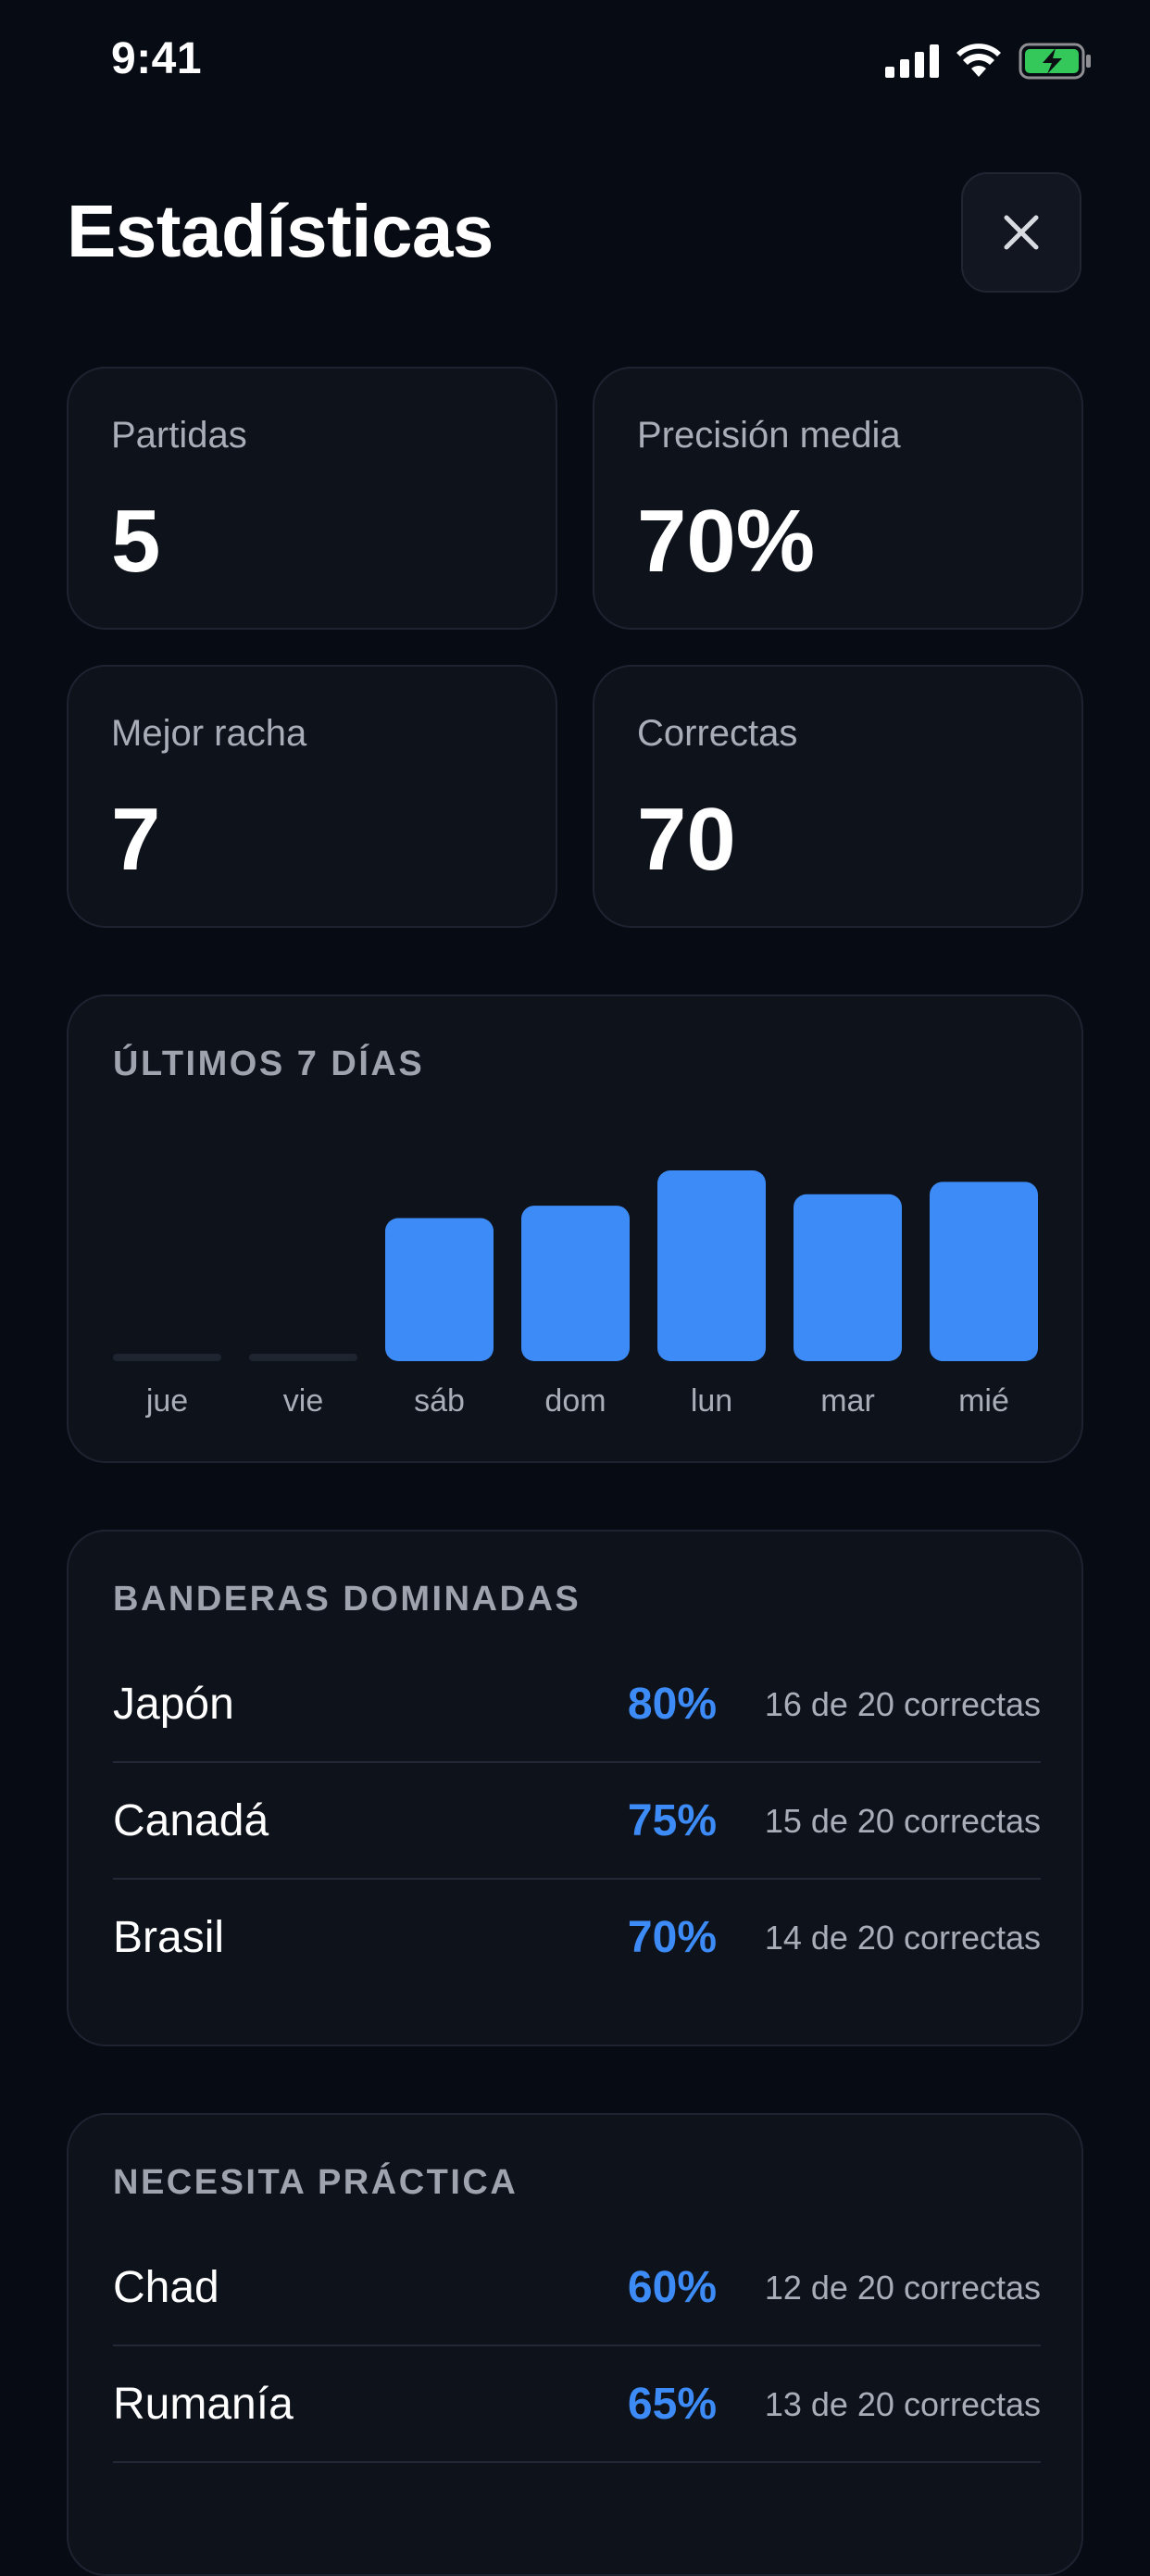 This screenshot has height=2576, width=1150. I want to click on flag-correct-count: 14 de 20 correctas, so click(902, 1938).